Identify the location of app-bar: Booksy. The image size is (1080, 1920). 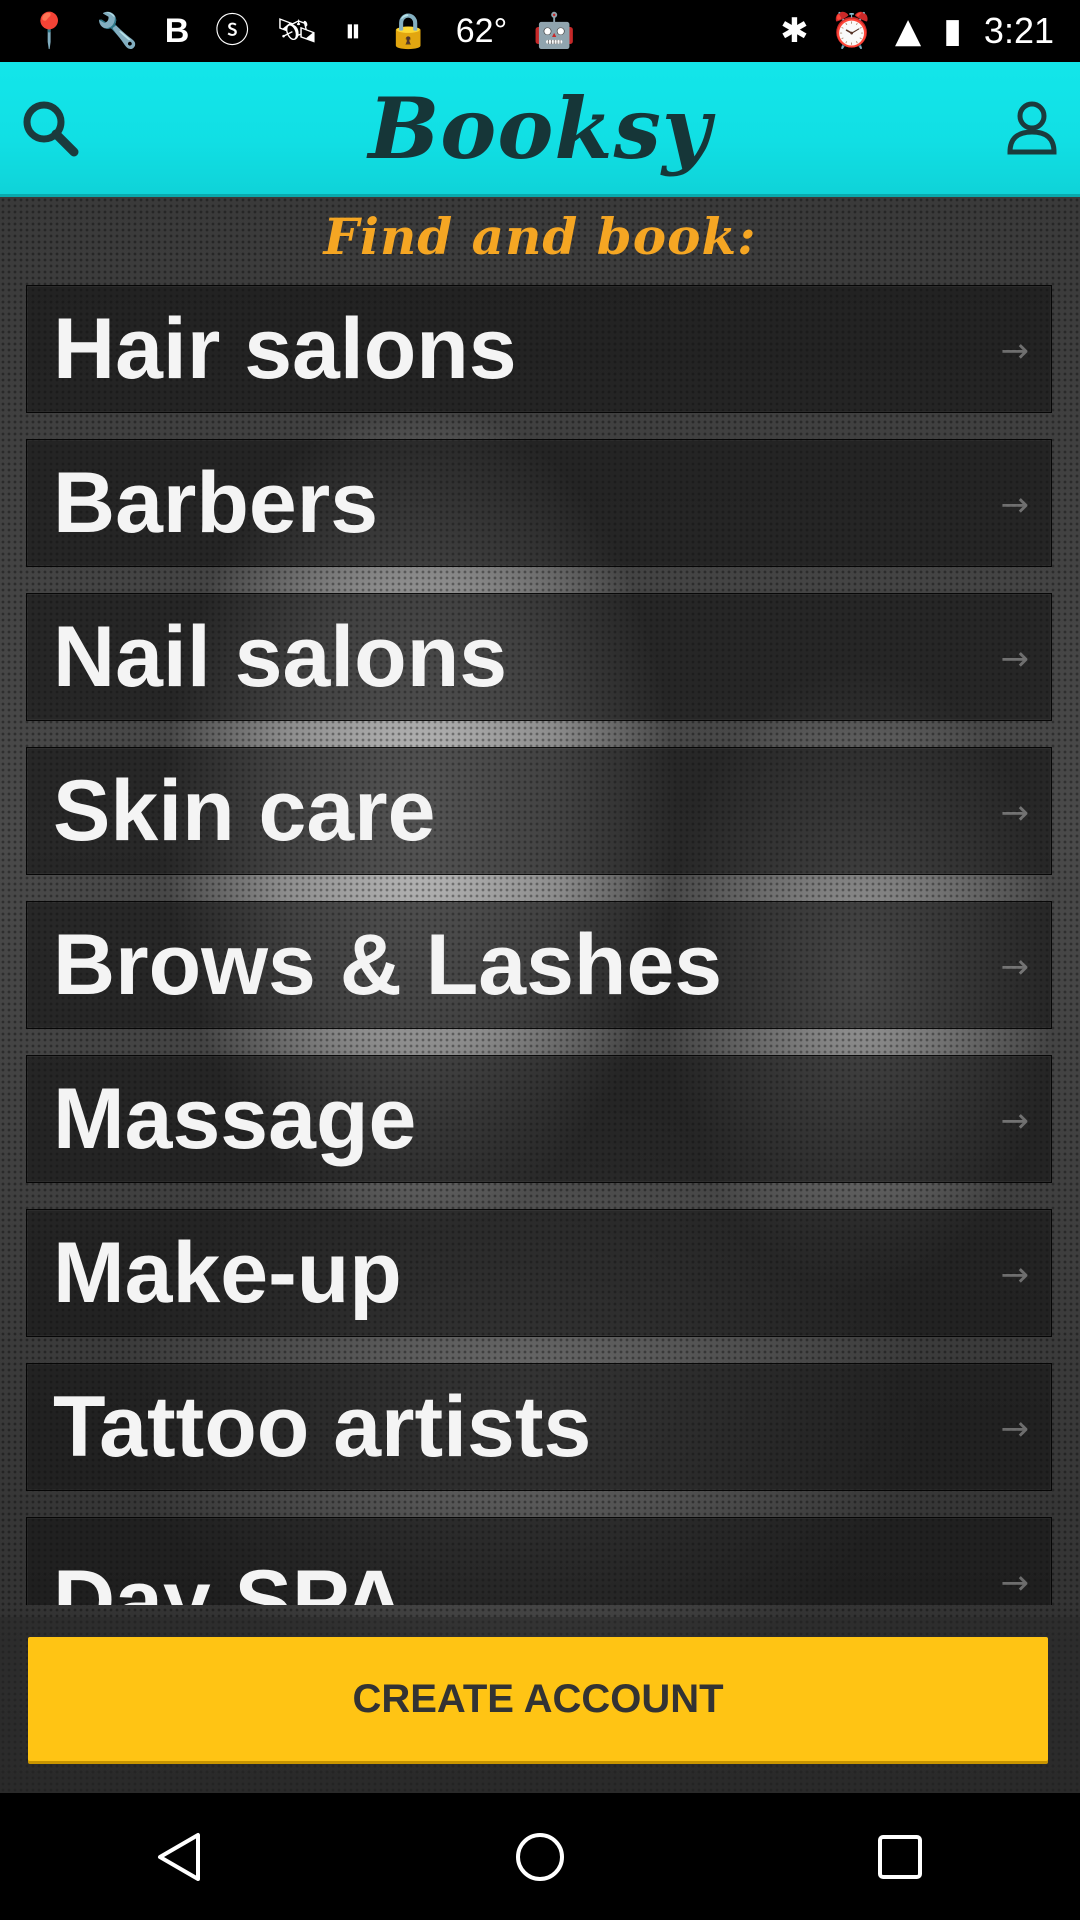
(540, 129).